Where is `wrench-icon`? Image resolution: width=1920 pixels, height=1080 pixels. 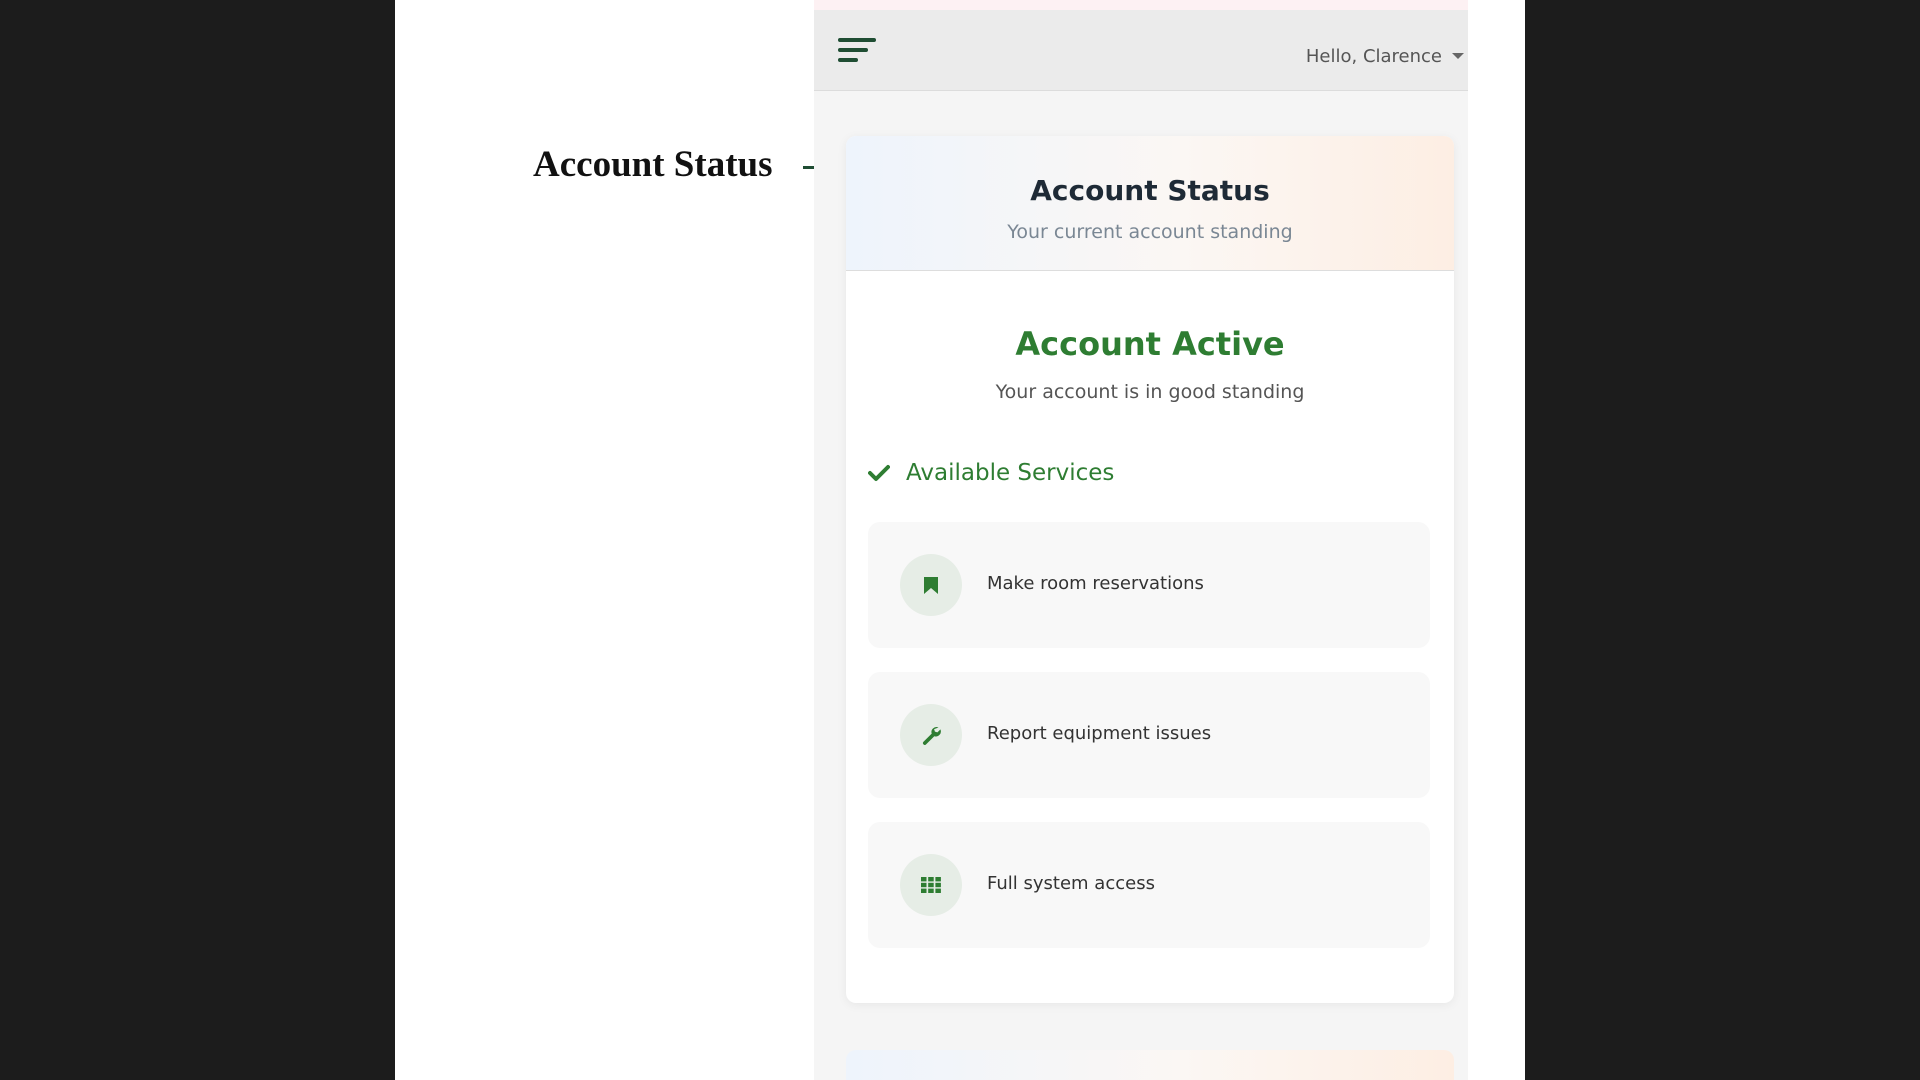 wrench-icon is located at coordinates (931, 736).